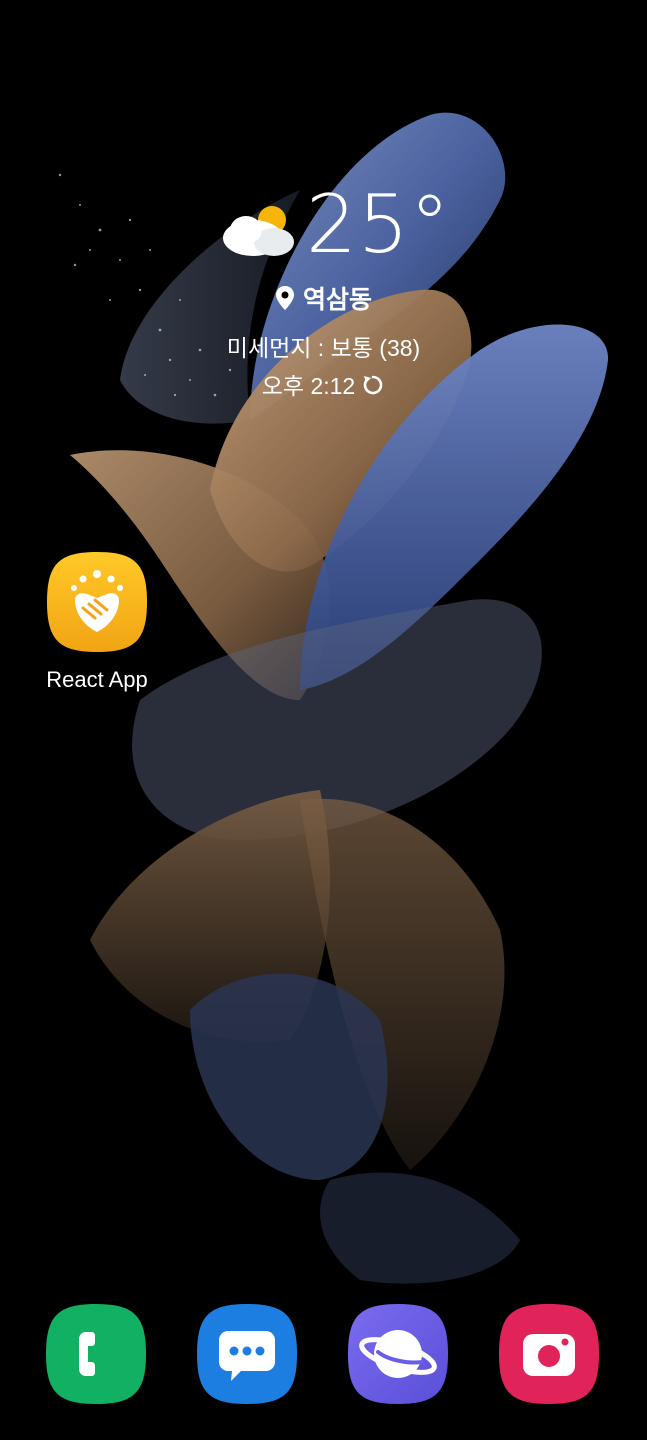  I want to click on phone-app-button, so click(96, 1354).